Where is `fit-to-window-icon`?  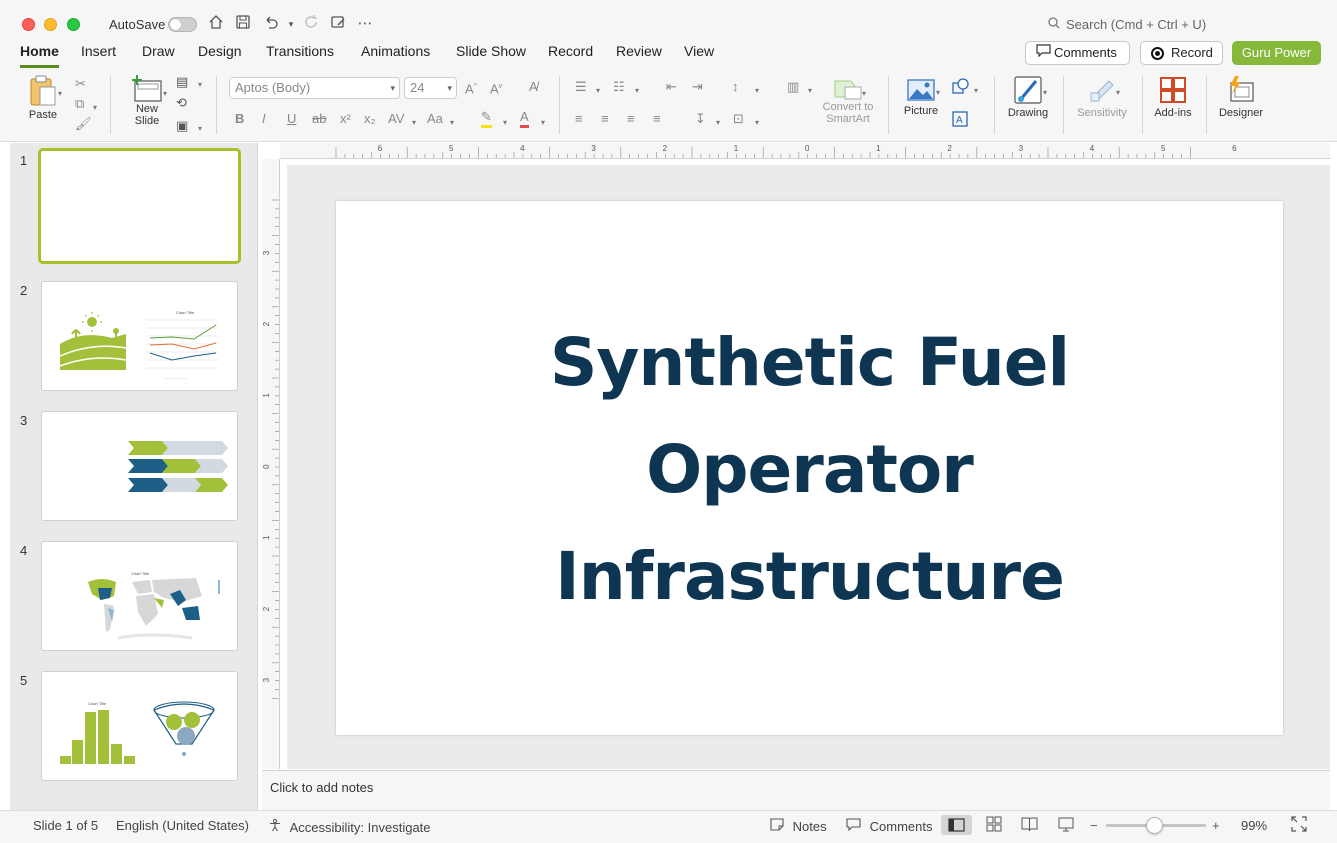
fit-to-window-icon is located at coordinates (1299, 826).